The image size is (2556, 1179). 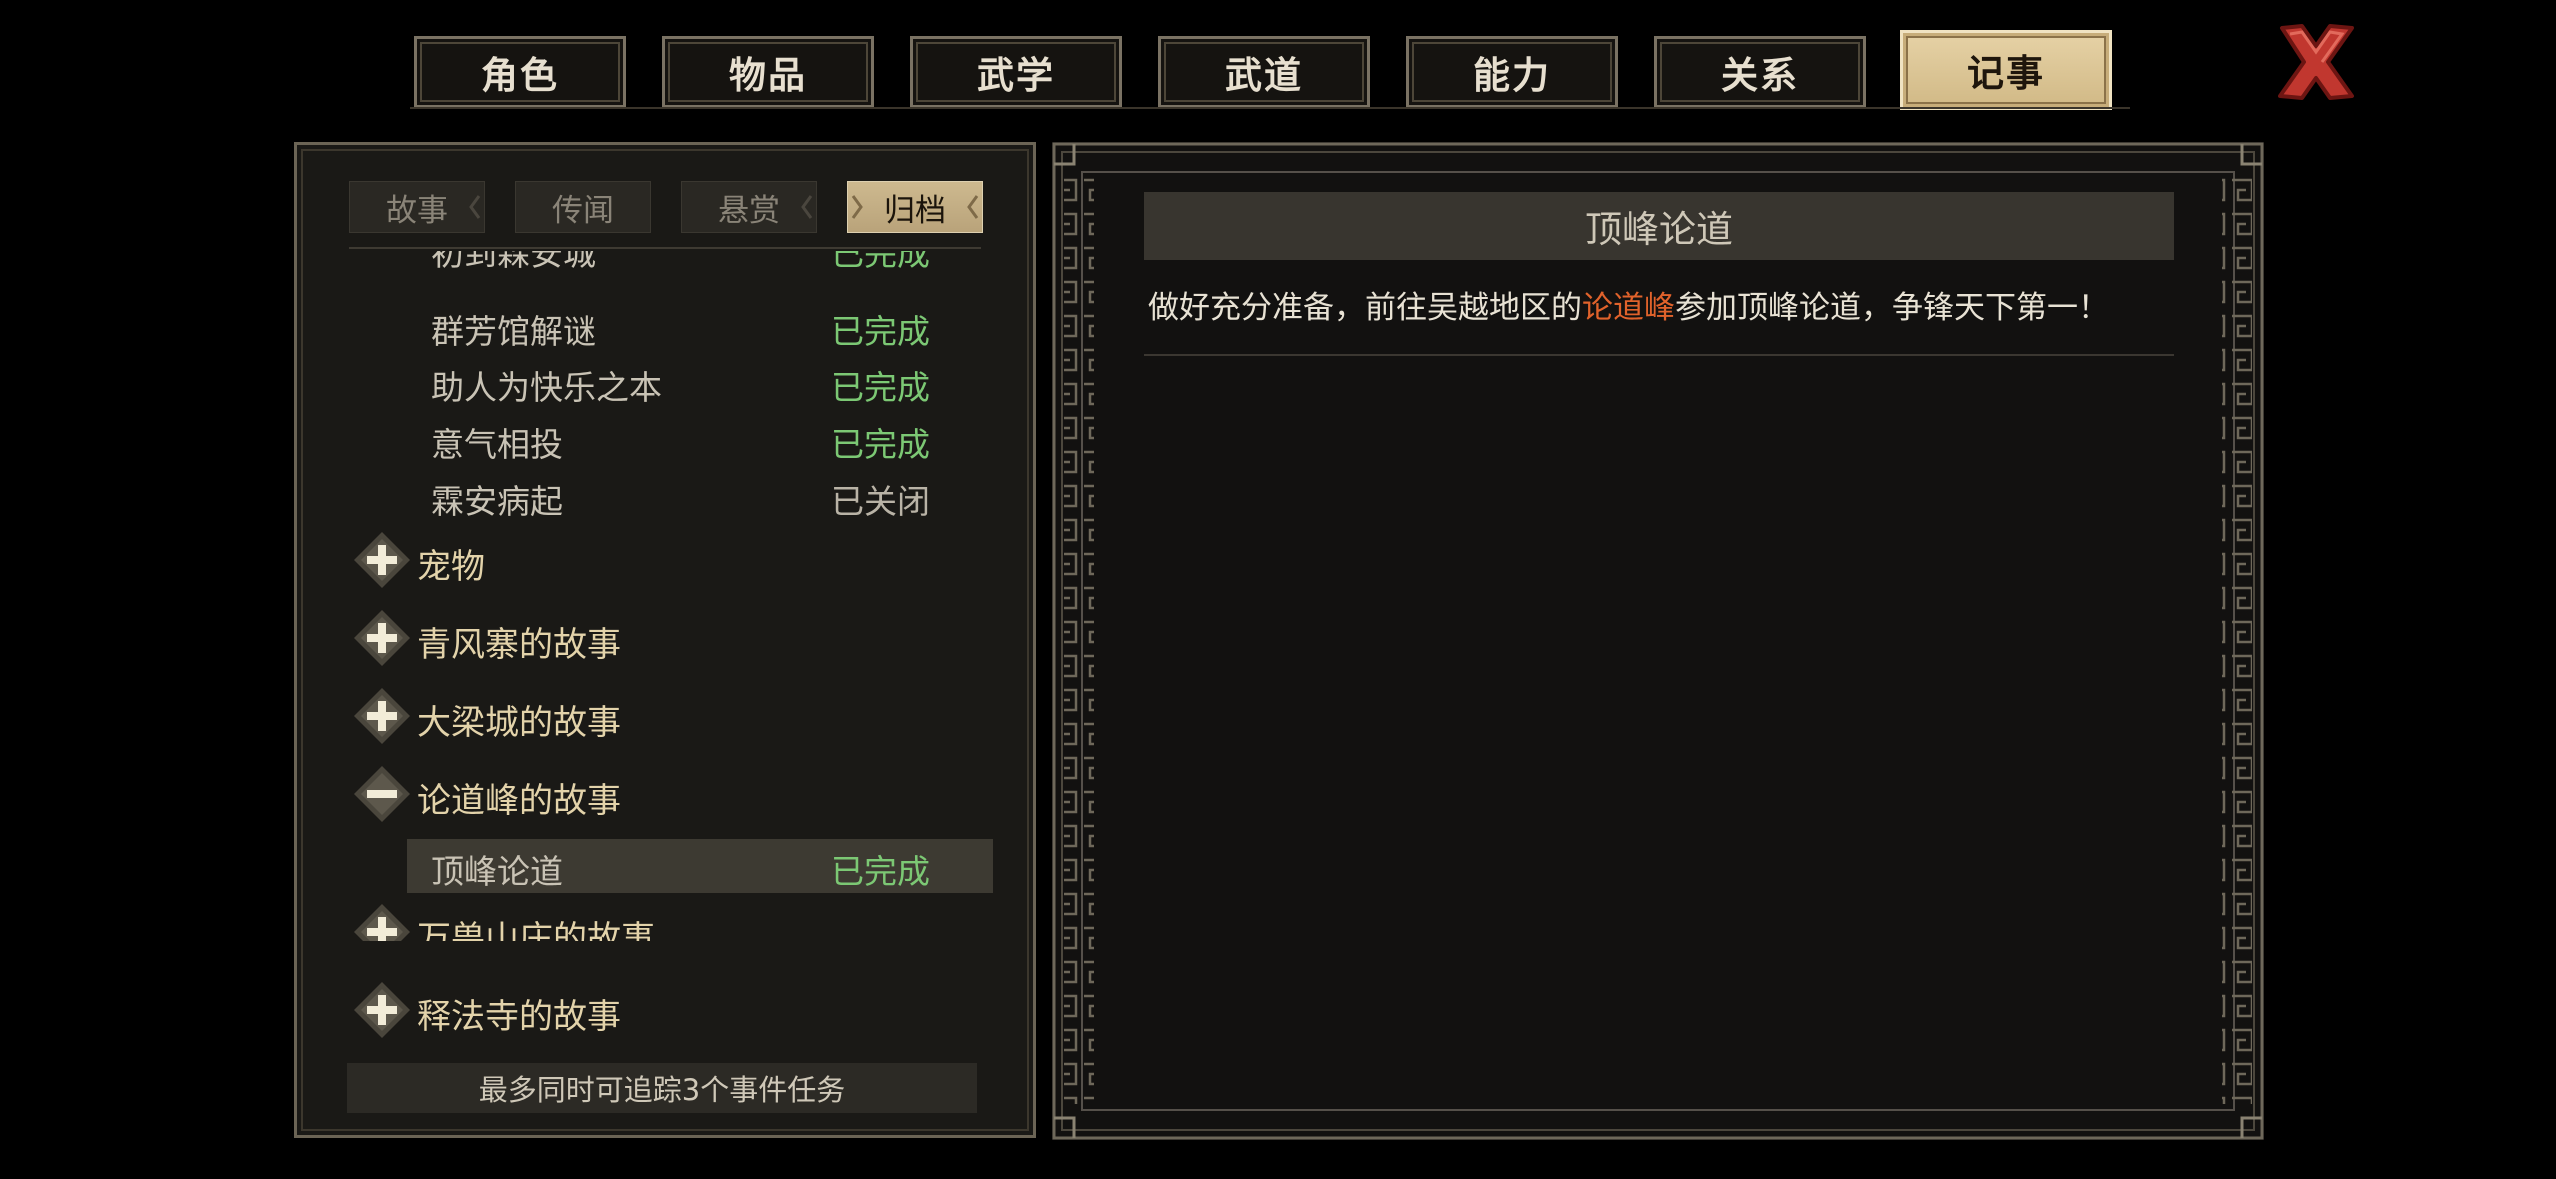 I want to click on quest-description: 做好充分准备，前往吴越地区的论道峰参加顶峰论道，争锋天下第一！, so click(x=1628, y=304).